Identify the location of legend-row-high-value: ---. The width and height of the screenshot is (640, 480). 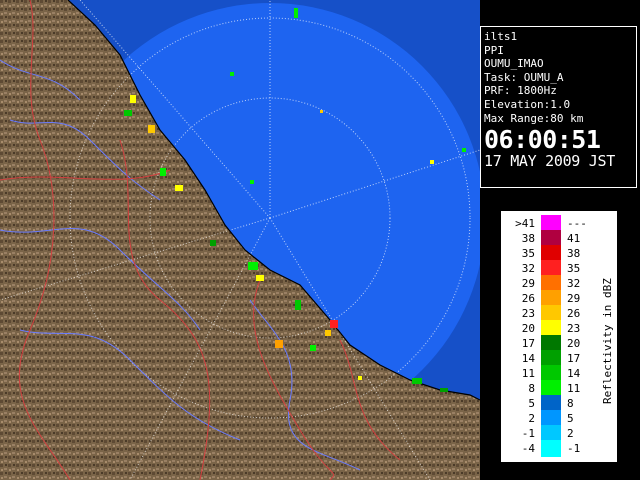
(577, 223).